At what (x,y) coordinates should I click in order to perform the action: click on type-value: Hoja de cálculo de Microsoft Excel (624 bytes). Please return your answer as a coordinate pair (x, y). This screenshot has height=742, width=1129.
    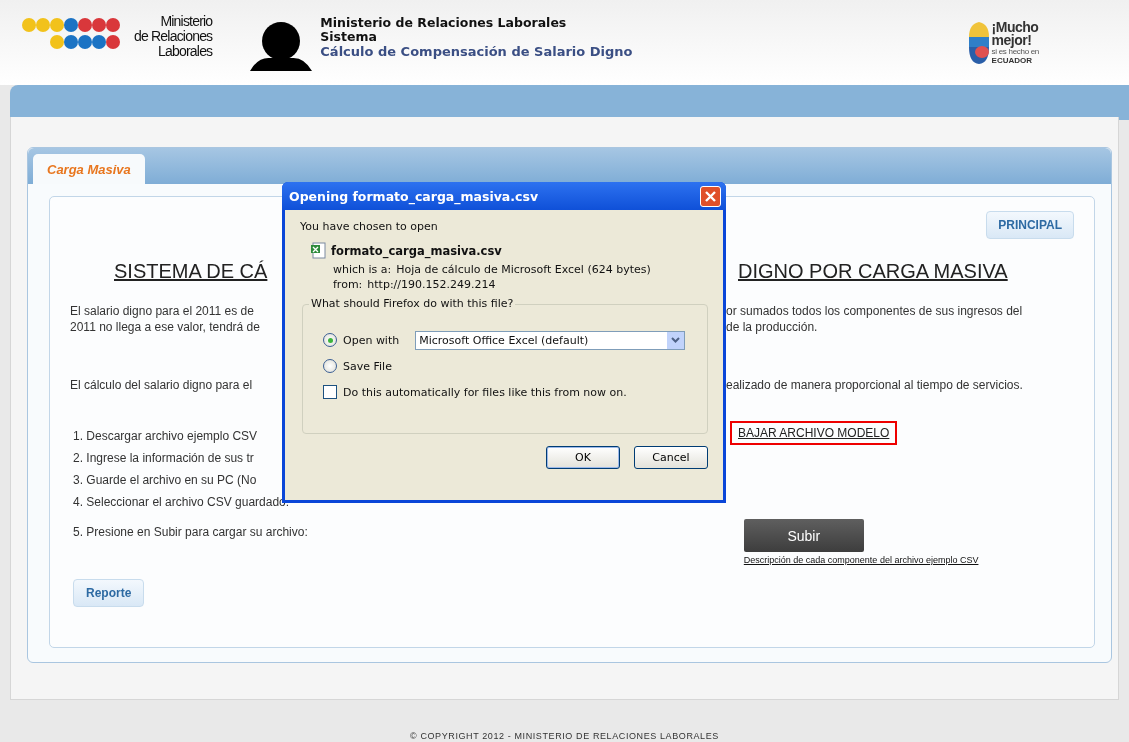
    Looking at the image, I should click on (523, 269).